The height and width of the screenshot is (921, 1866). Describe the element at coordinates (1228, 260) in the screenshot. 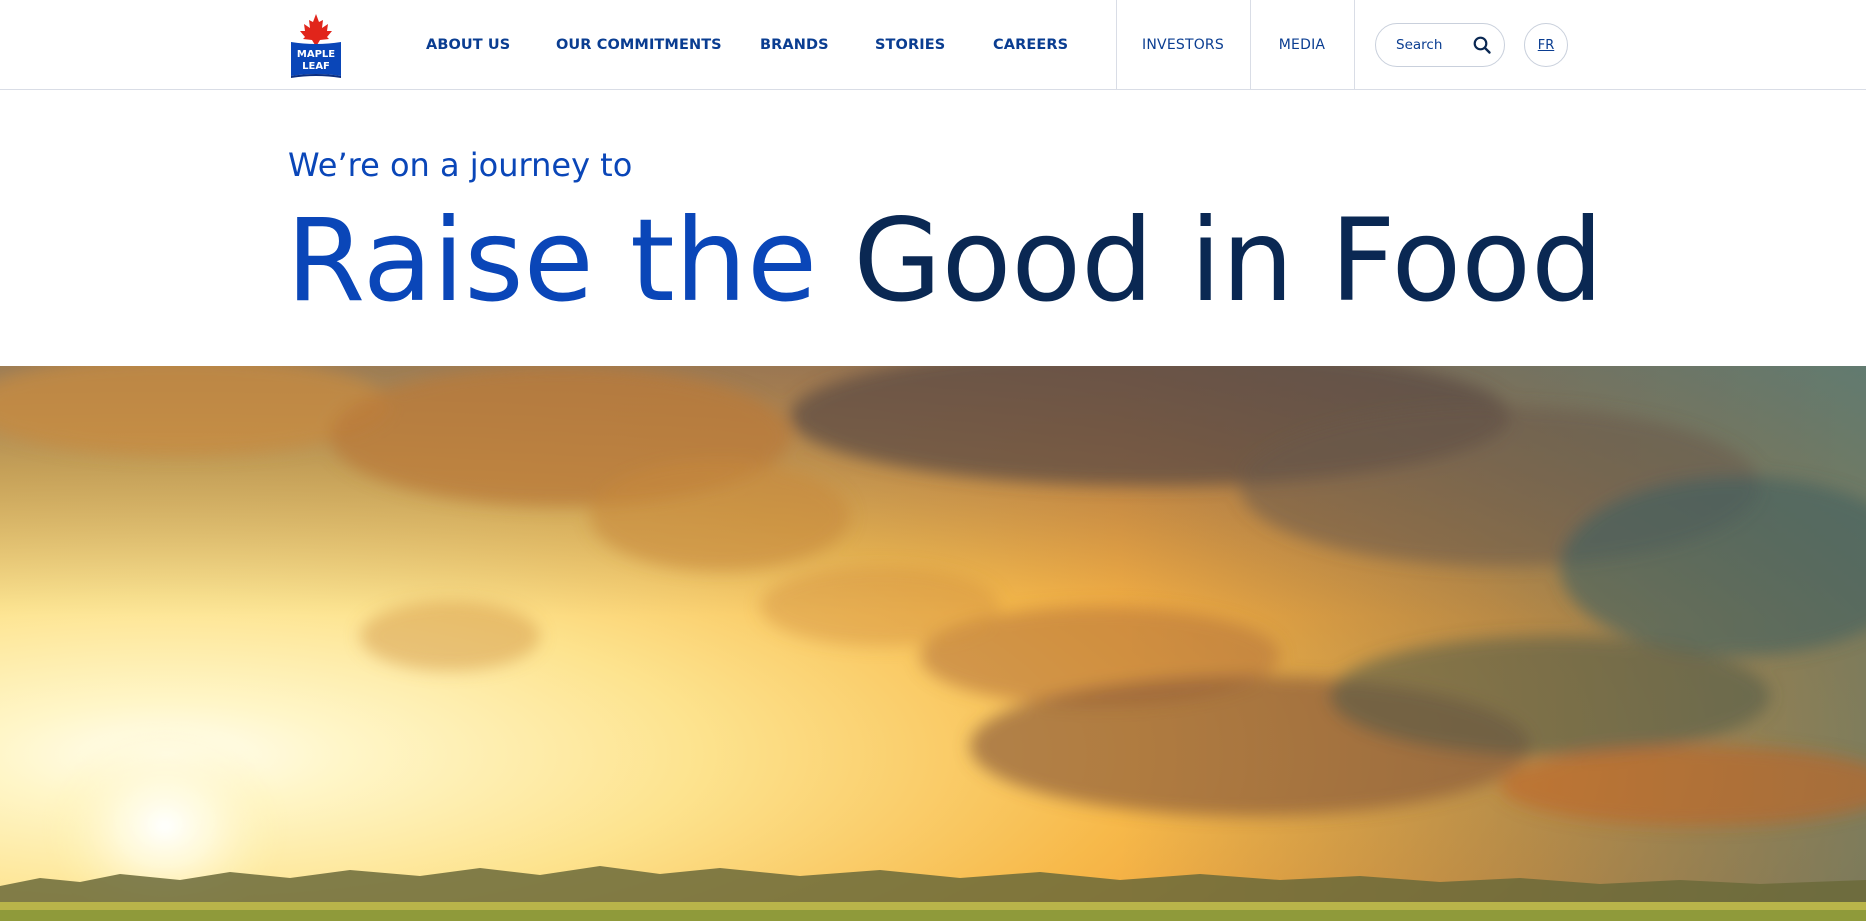

I see `headline-main: Good in Food` at that location.